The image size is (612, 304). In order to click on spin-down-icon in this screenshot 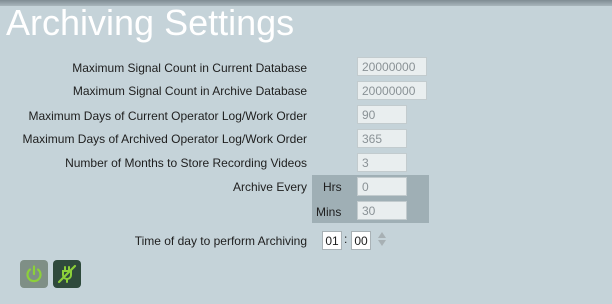, I will do `click(382, 243)`.